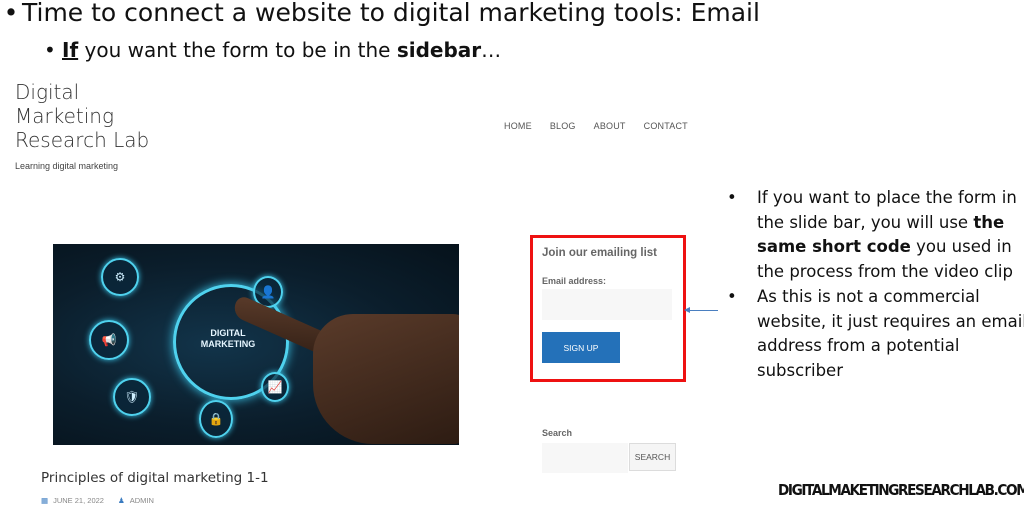 The image size is (1024, 507). What do you see at coordinates (600, 253) in the screenshot?
I see `signup-form-heading: Join our emailing list` at bounding box center [600, 253].